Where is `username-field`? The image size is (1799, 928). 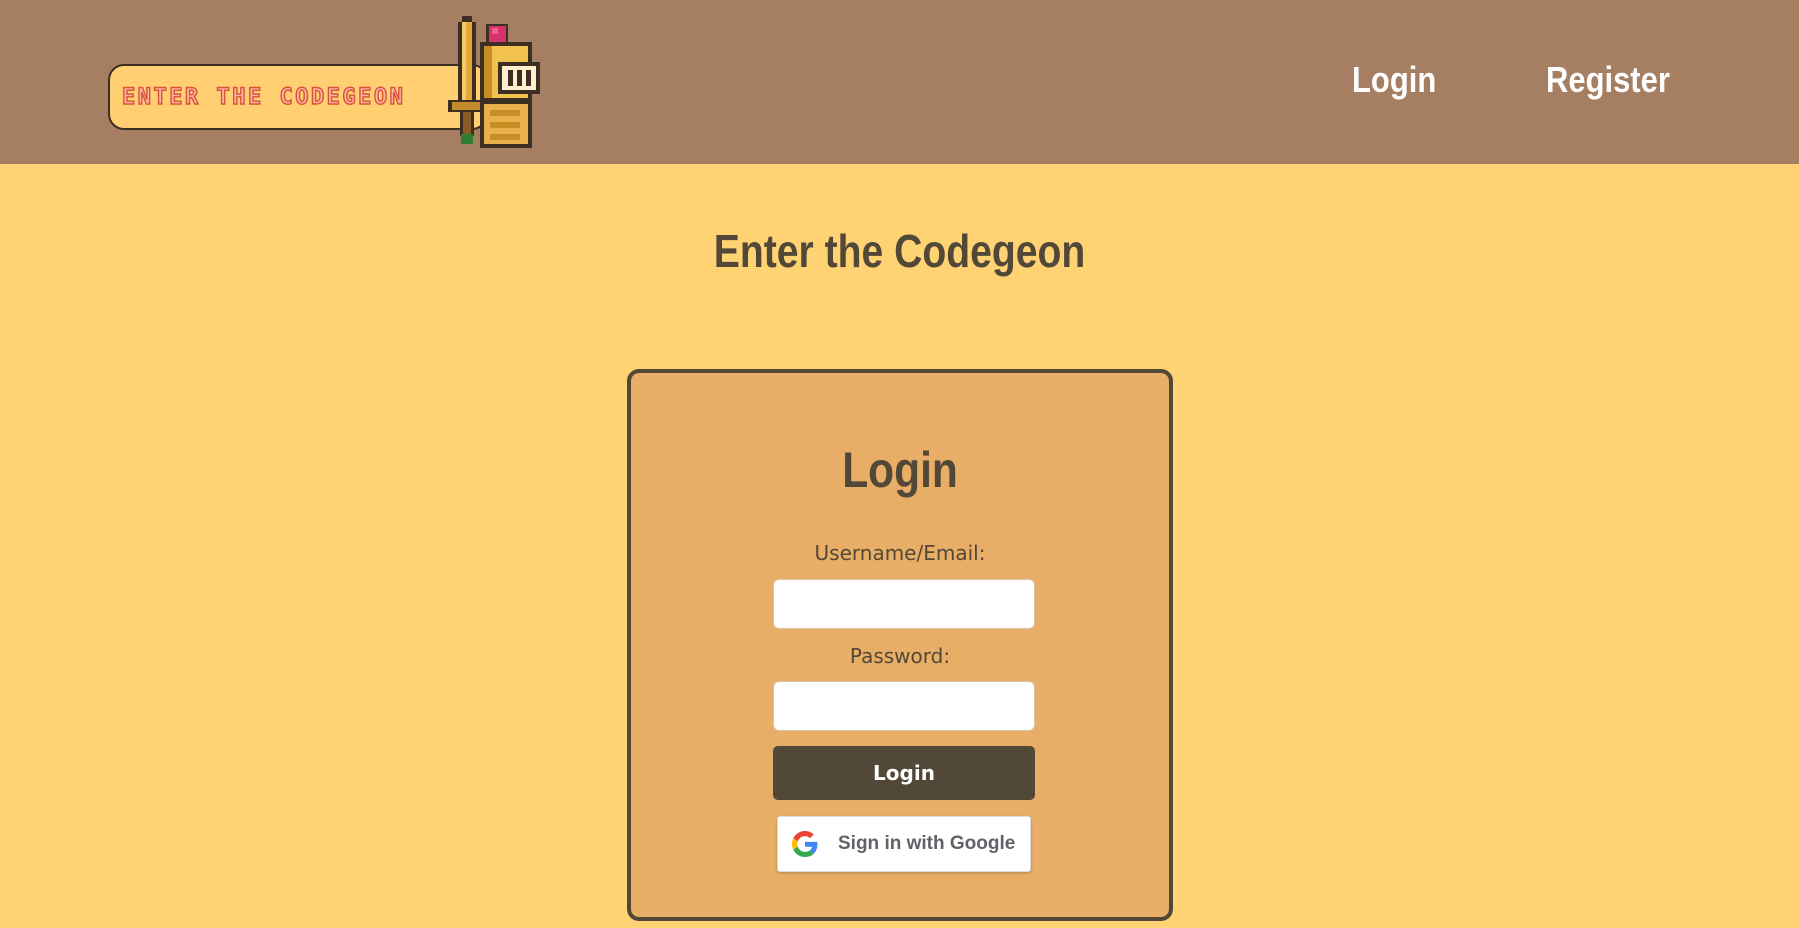
username-field is located at coordinates (904, 604).